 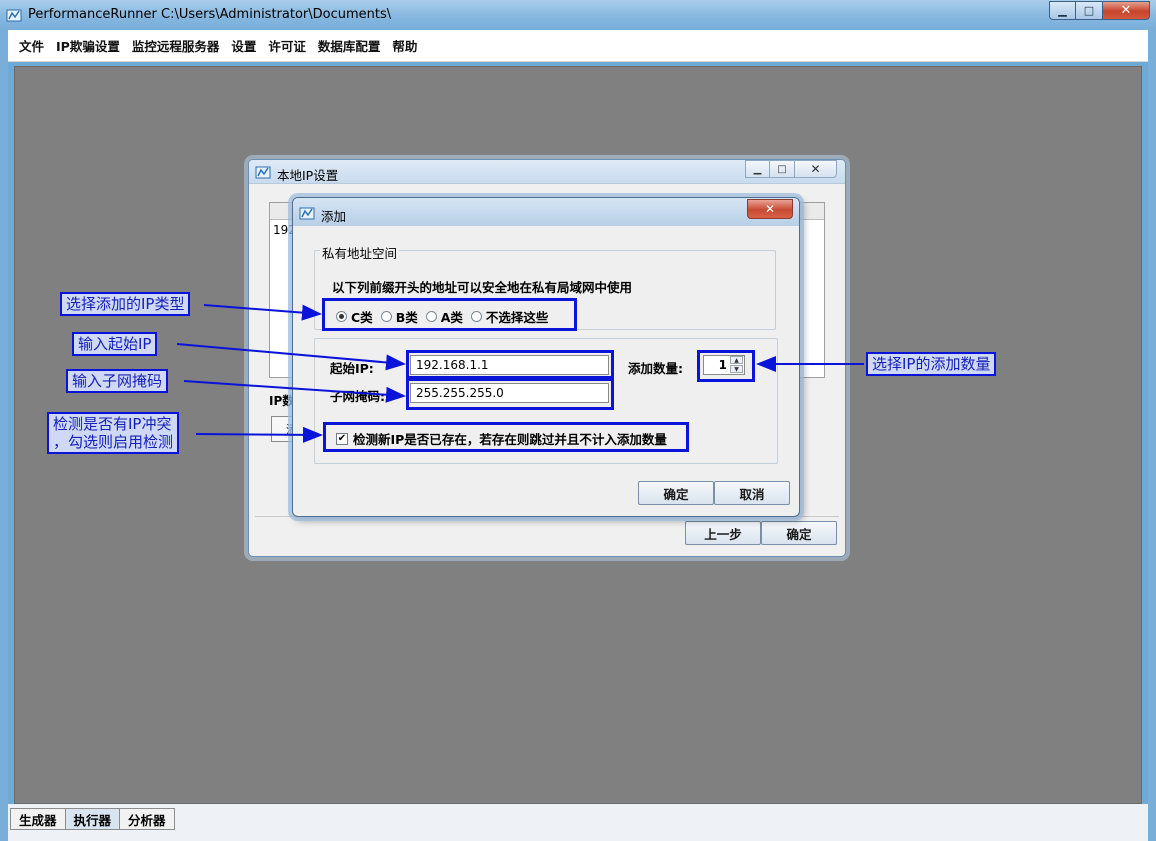 What do you see at coordinates (287, 45) in the screenshot?
I see `menu-license: 许可证` at bounding box center [287, 45].